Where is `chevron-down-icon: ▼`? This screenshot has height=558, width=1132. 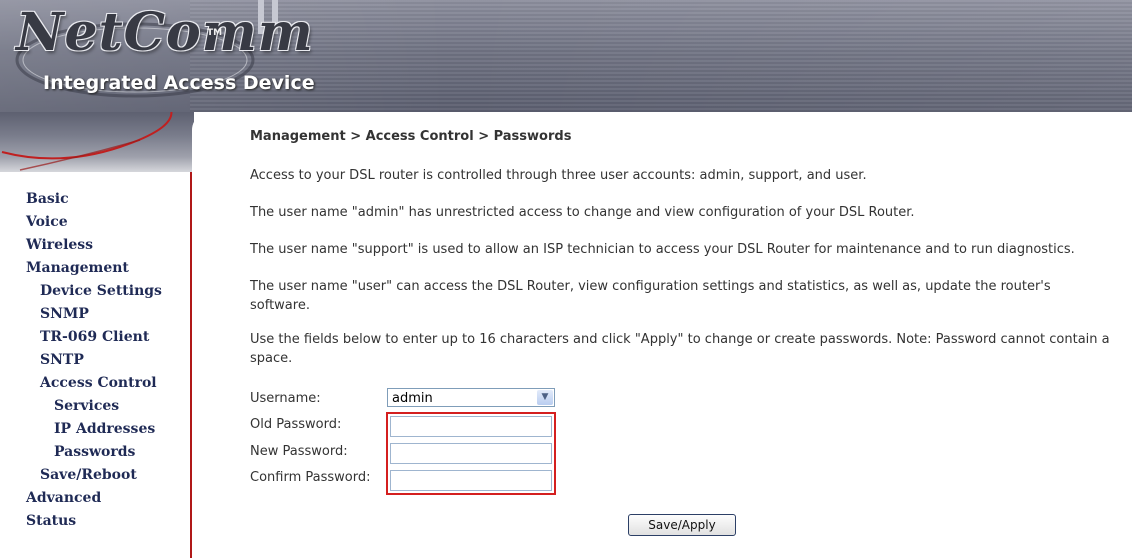
chevron-down-icon: ▼ is located at coordinates (545, 397).